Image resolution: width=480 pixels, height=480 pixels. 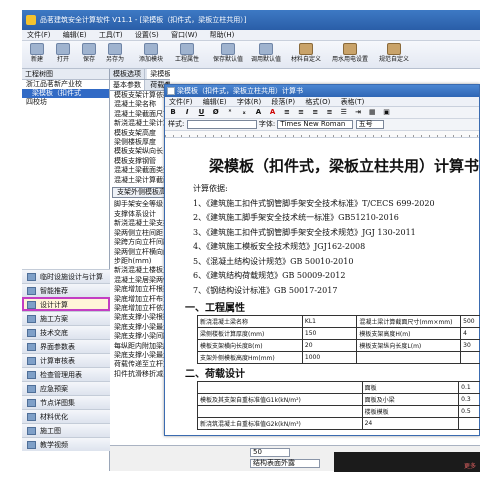 What do you see at coordinates (142, 317) in the screenshot?
I see `param-label: 梁底支撑小梁根数` at bounding box center [142, 317].